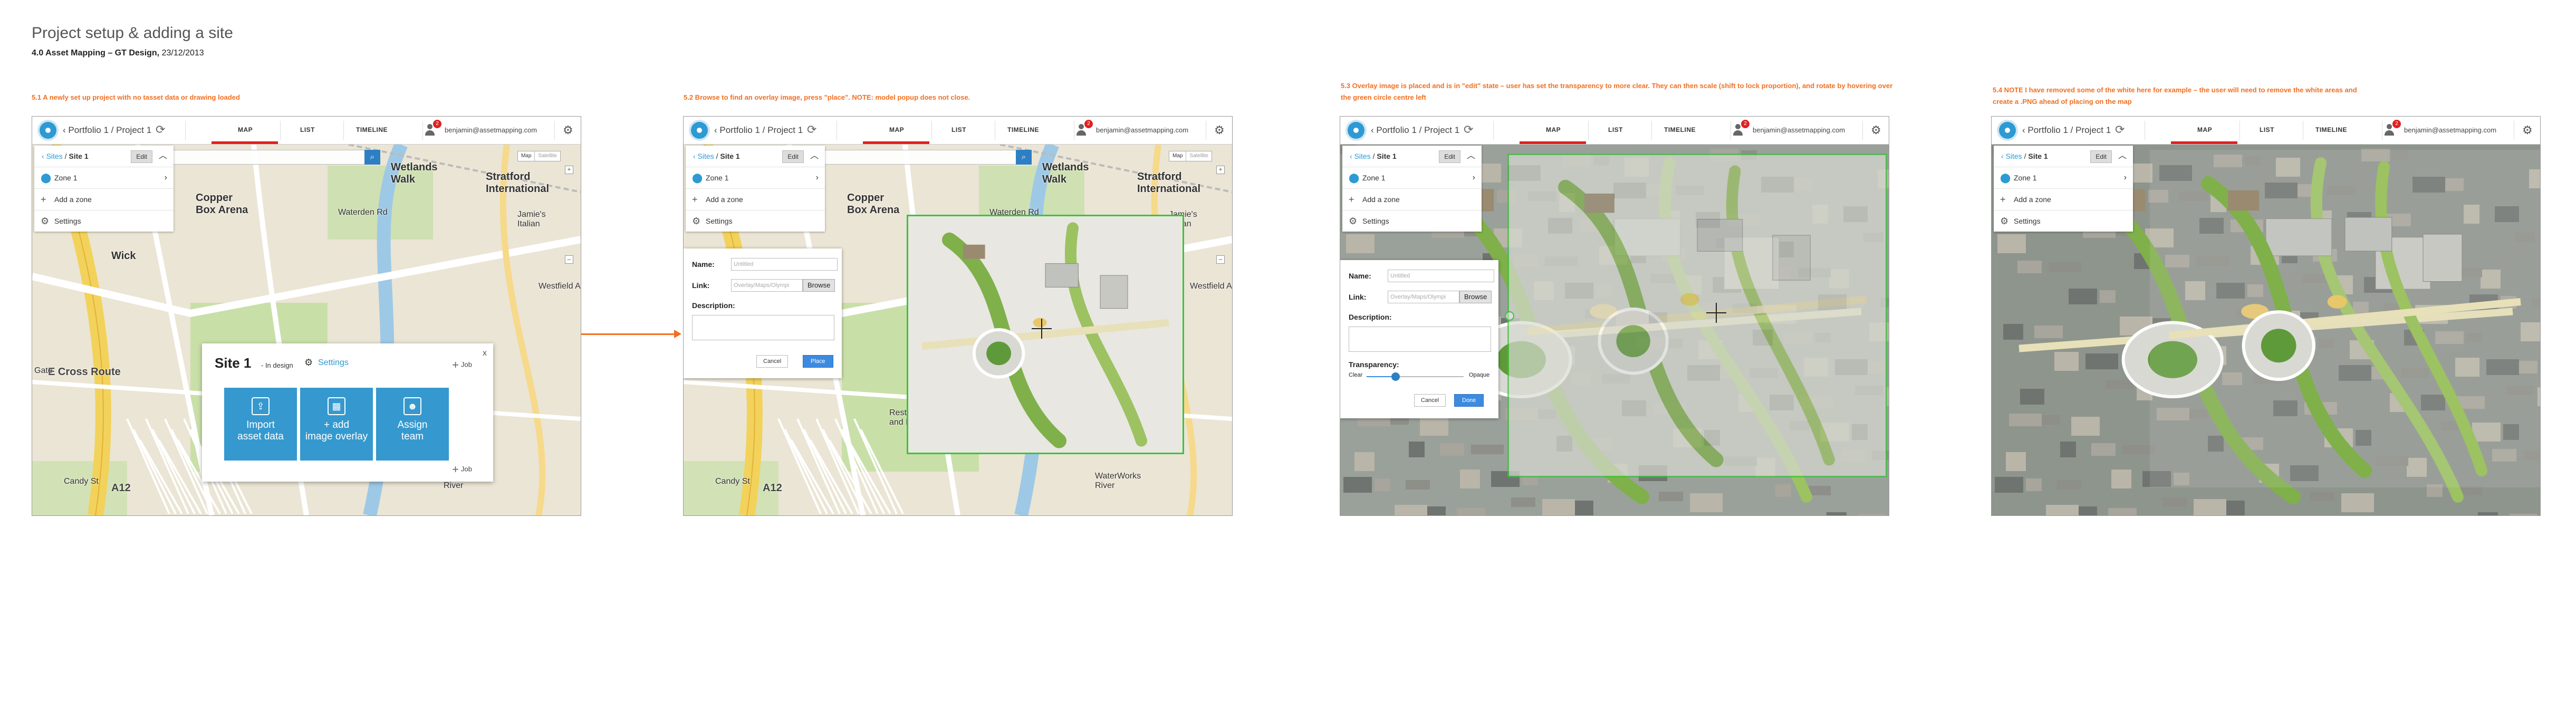  Describe the element at coordinates (260, 424) in the screenshot. I see `import-asset-data-button: ⇪ Import asset data` at that location.